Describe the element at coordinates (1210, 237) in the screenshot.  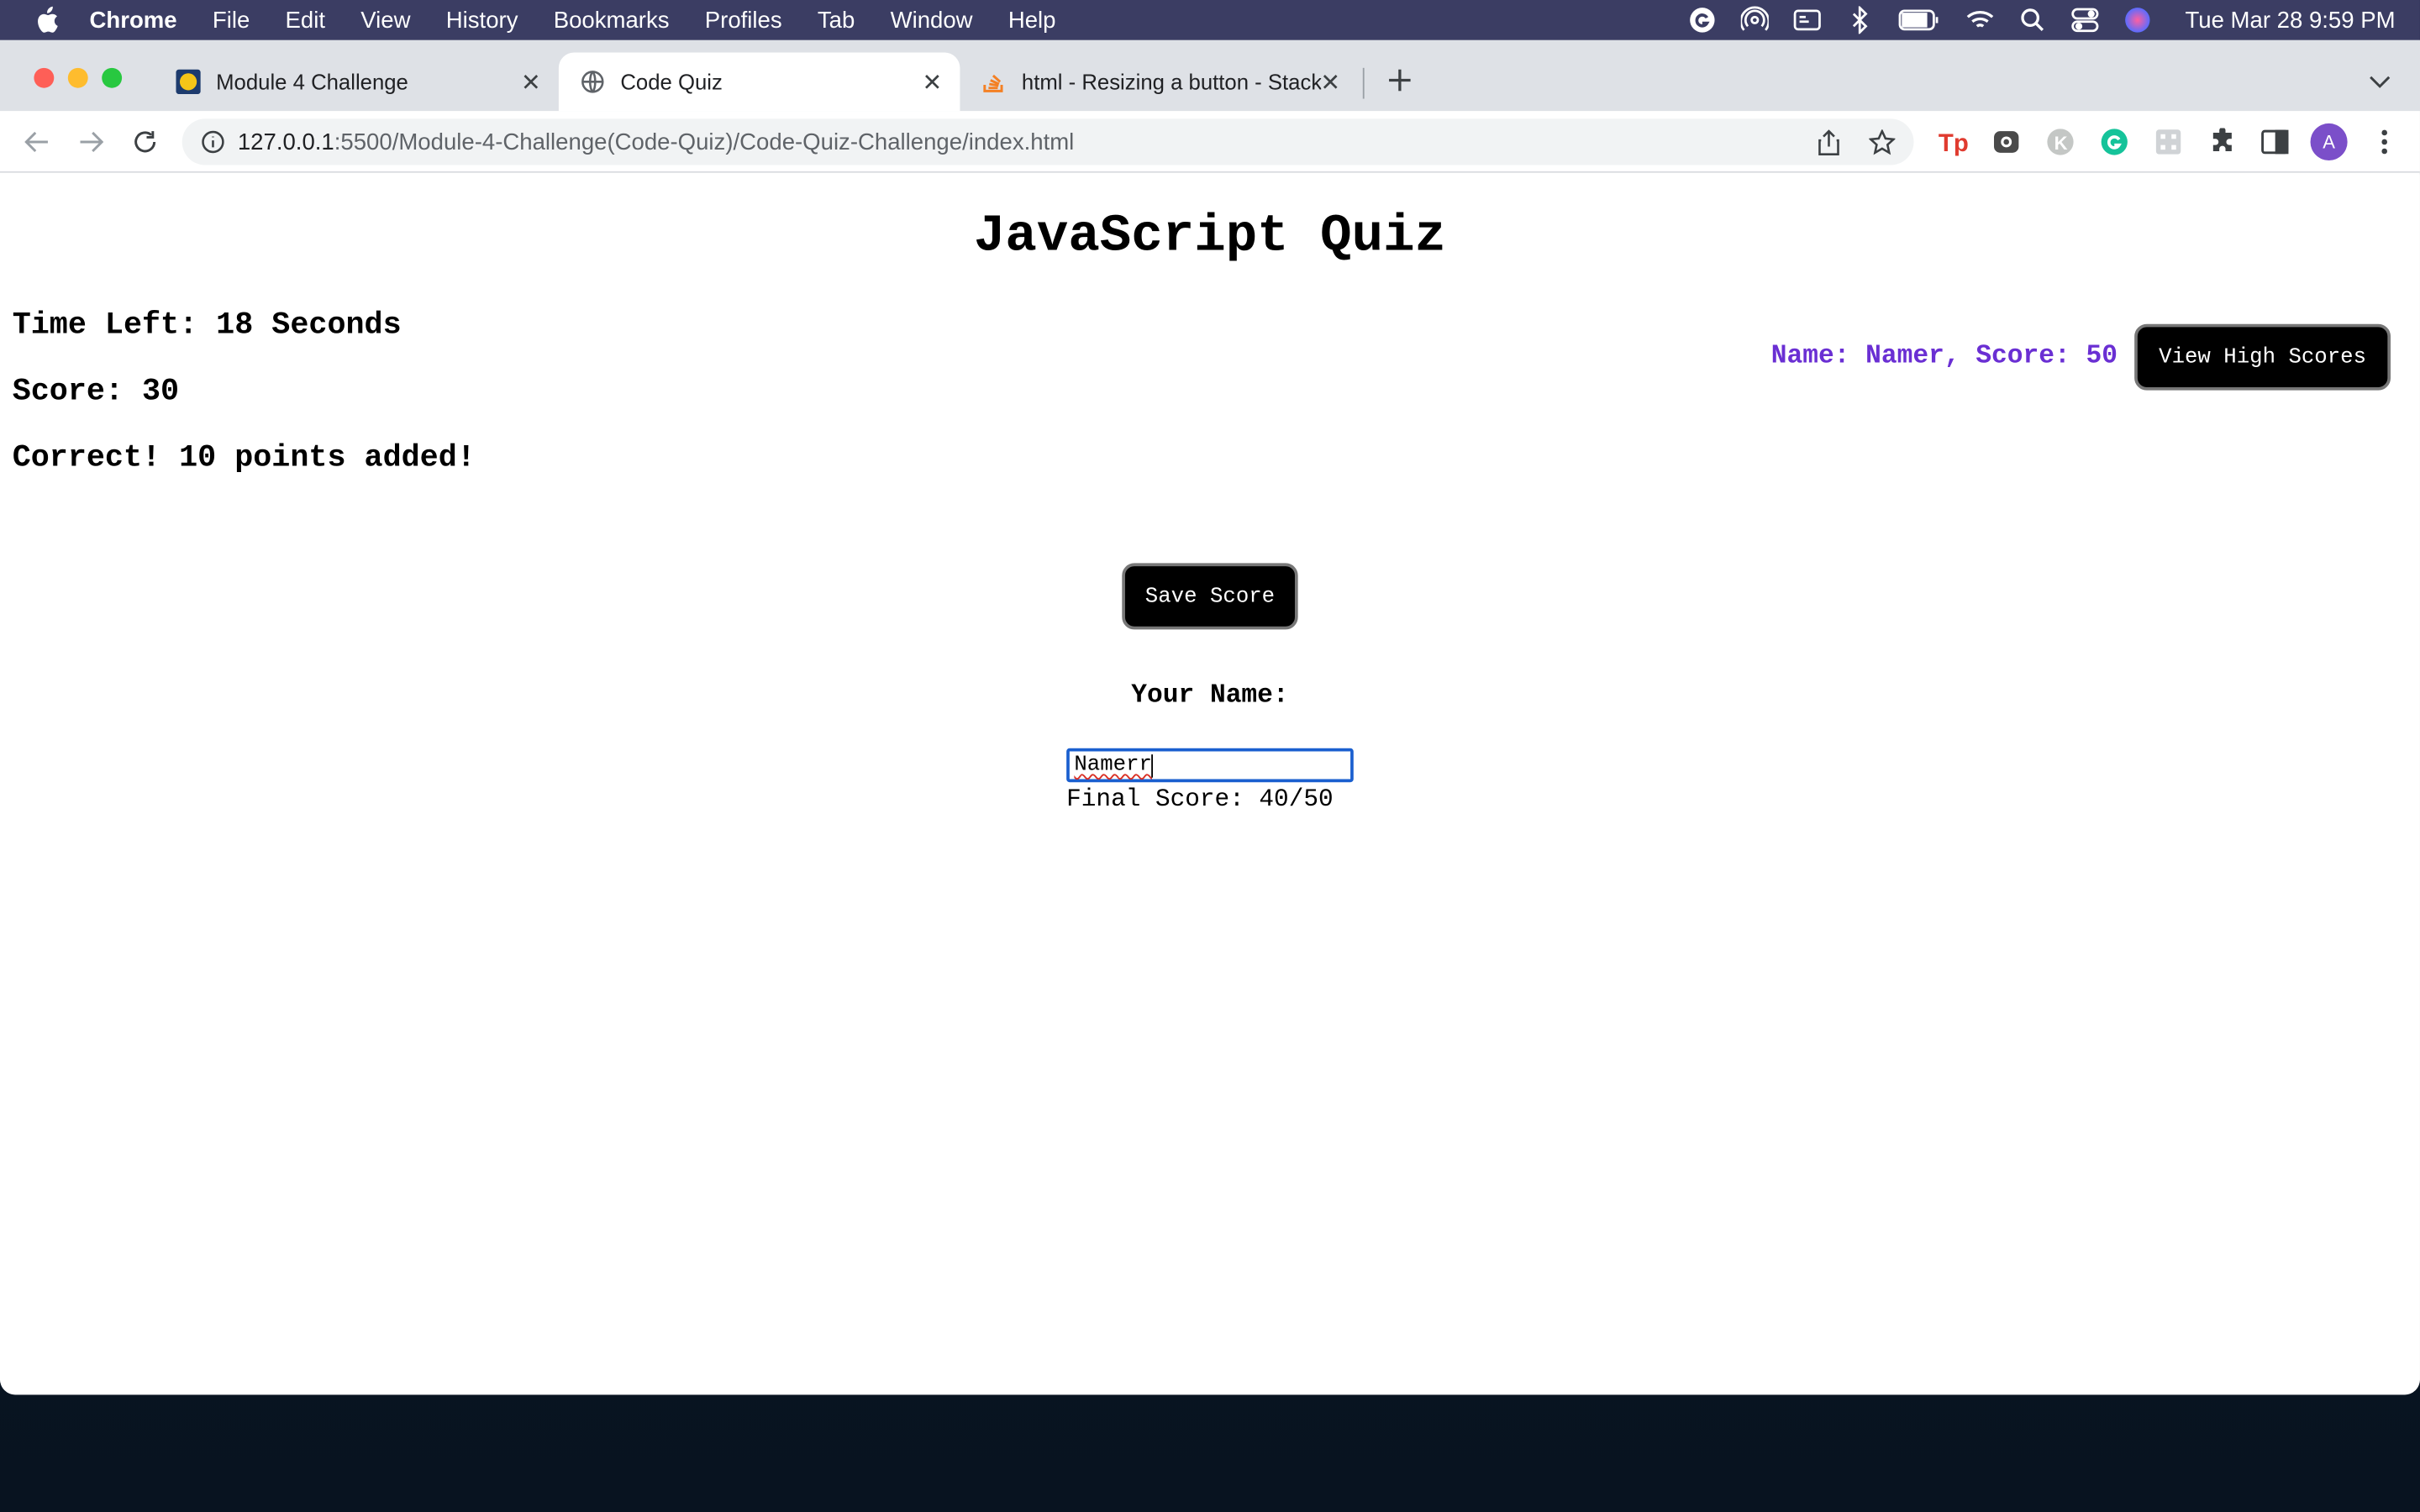
I see `page-title: JavaScript Quiz` at that location.